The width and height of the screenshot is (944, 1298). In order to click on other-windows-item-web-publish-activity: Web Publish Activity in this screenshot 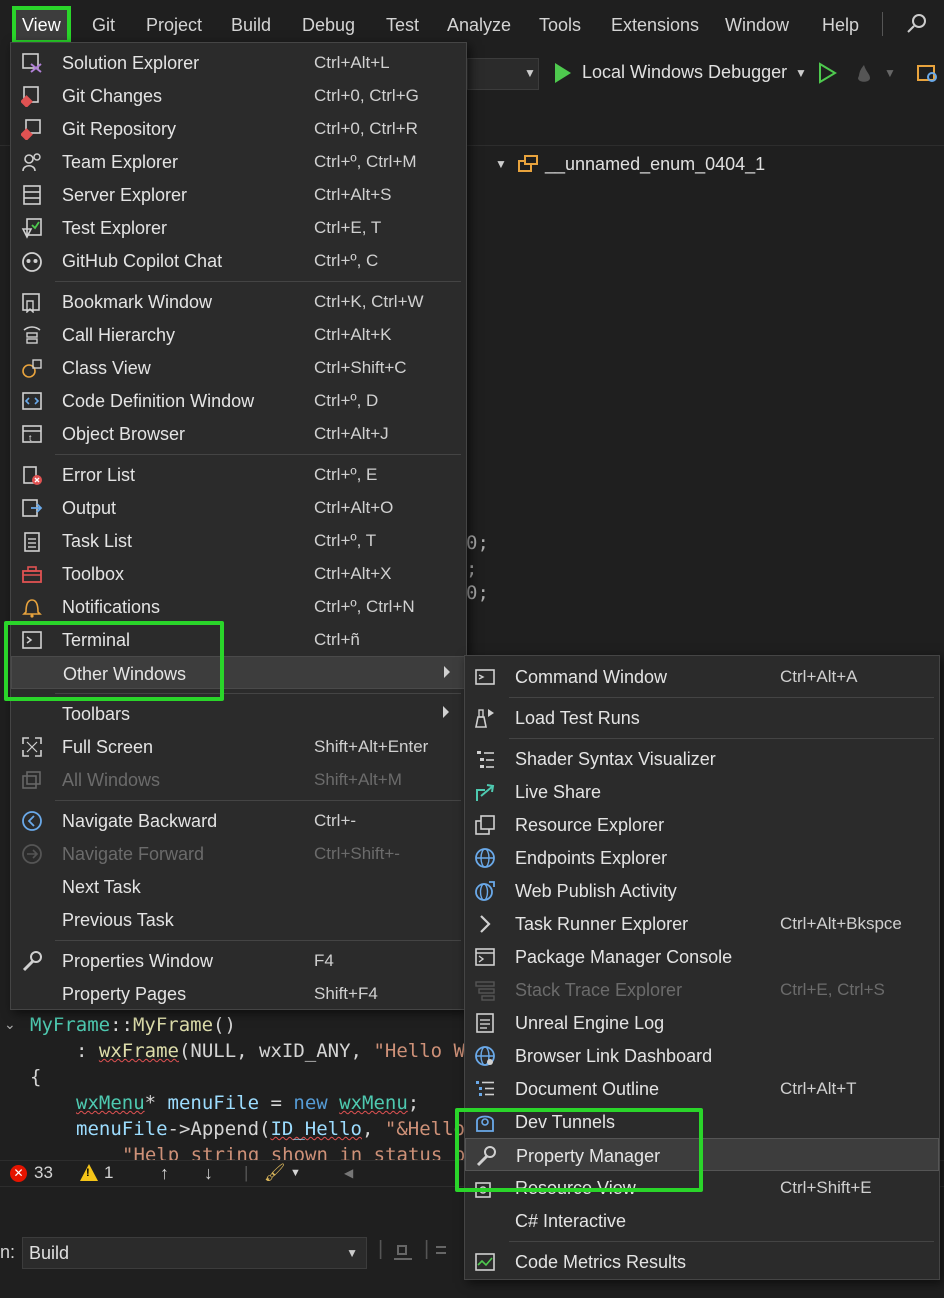, I will do `click(702, 890)`.